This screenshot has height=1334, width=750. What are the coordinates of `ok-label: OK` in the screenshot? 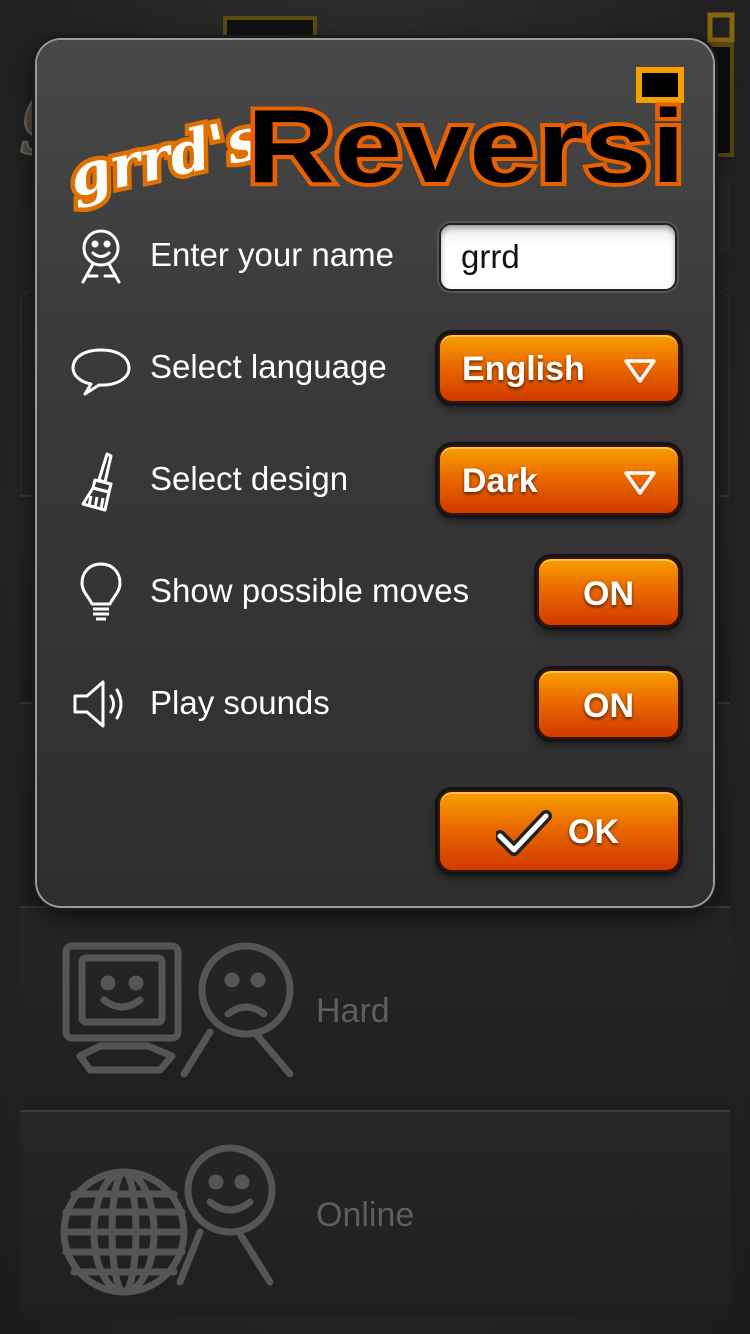 It's located at (593, 832).